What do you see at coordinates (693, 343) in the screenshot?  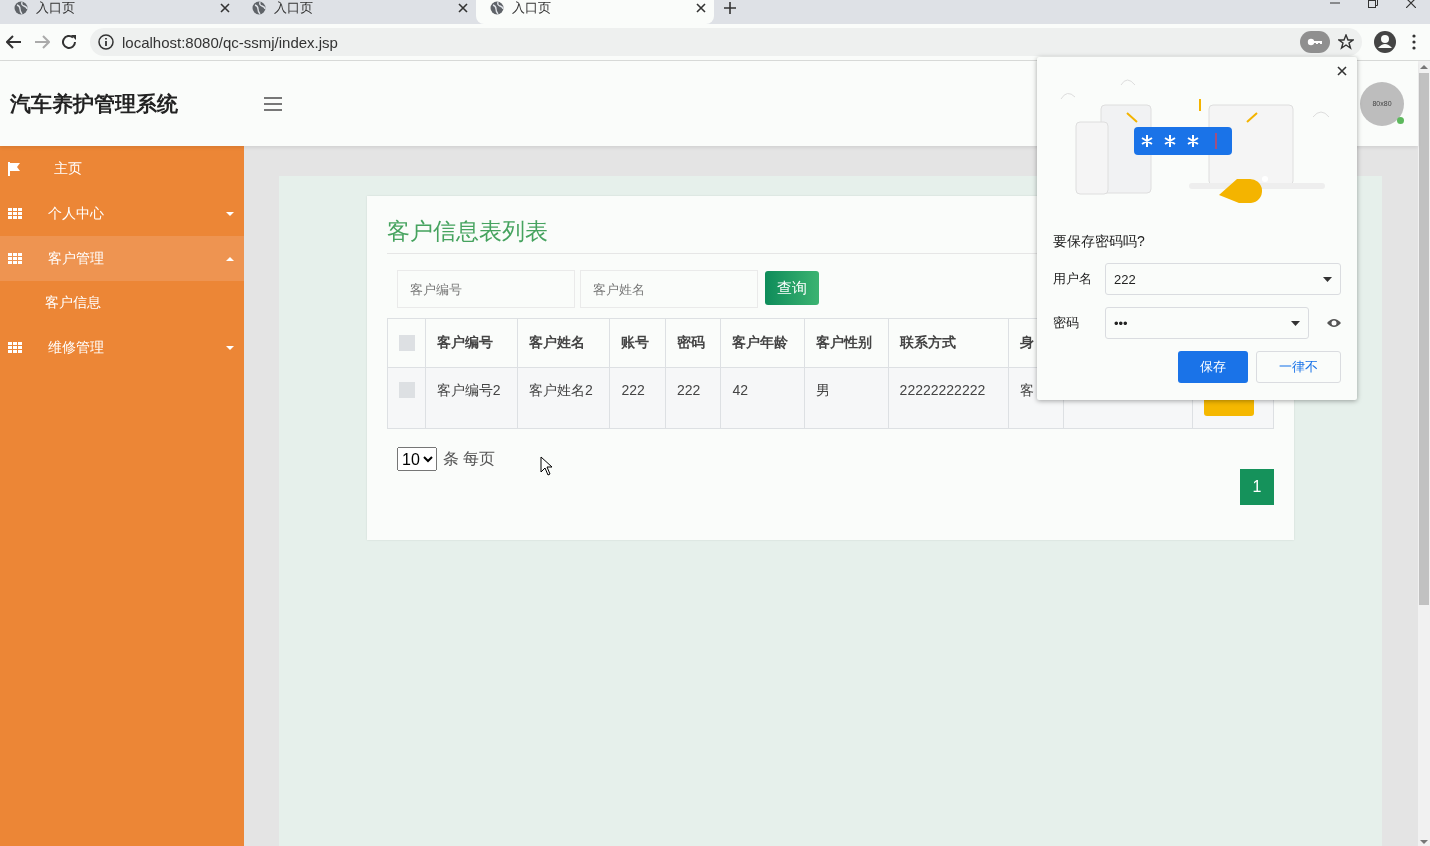 I see `column-header: 密码` at bounding box center [693, 343].